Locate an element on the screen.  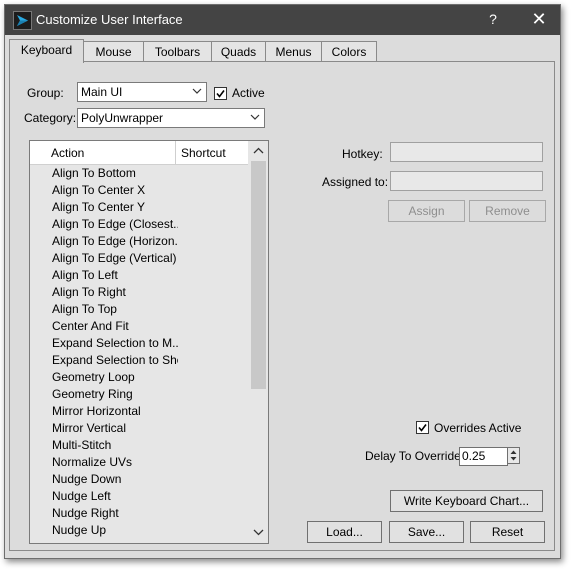
list-item: Mirror Vertical is located at coordinates (104, 428).